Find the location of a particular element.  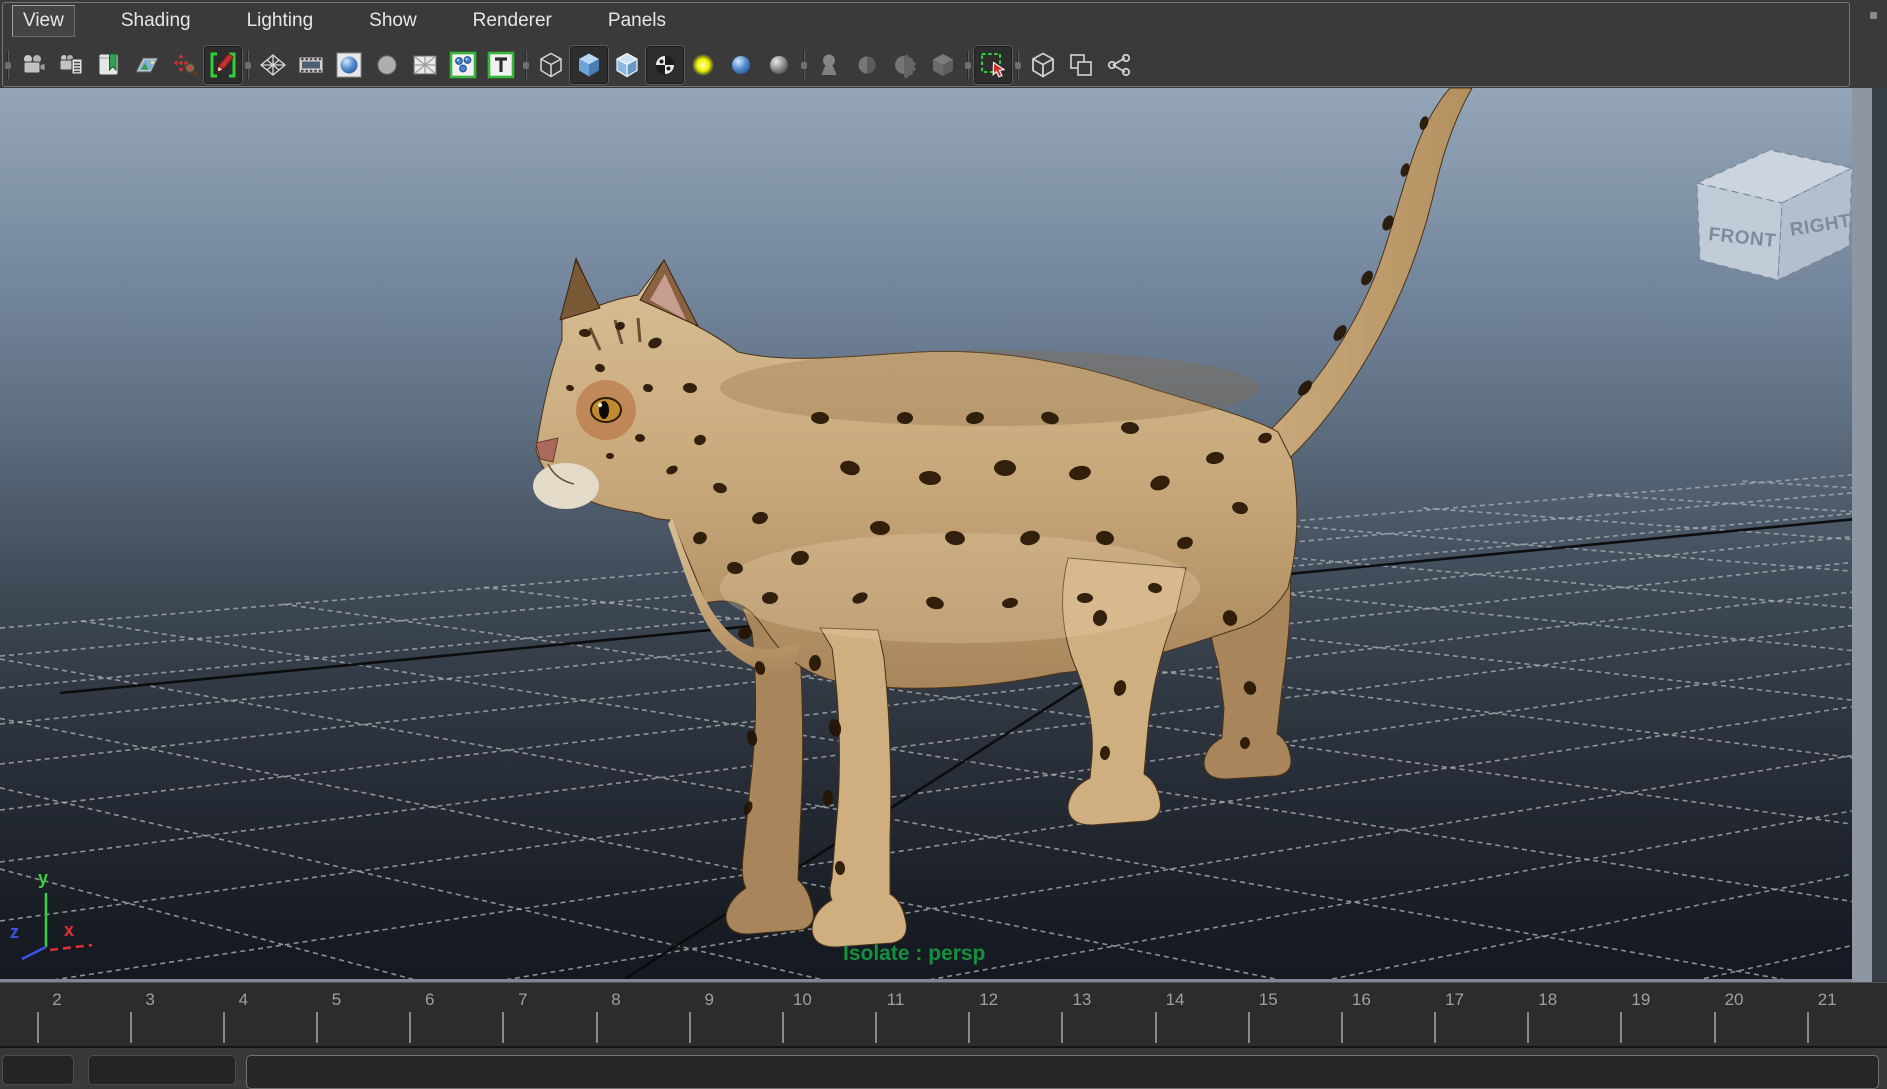

isolate-select-button is located at coordinates (993, 65).